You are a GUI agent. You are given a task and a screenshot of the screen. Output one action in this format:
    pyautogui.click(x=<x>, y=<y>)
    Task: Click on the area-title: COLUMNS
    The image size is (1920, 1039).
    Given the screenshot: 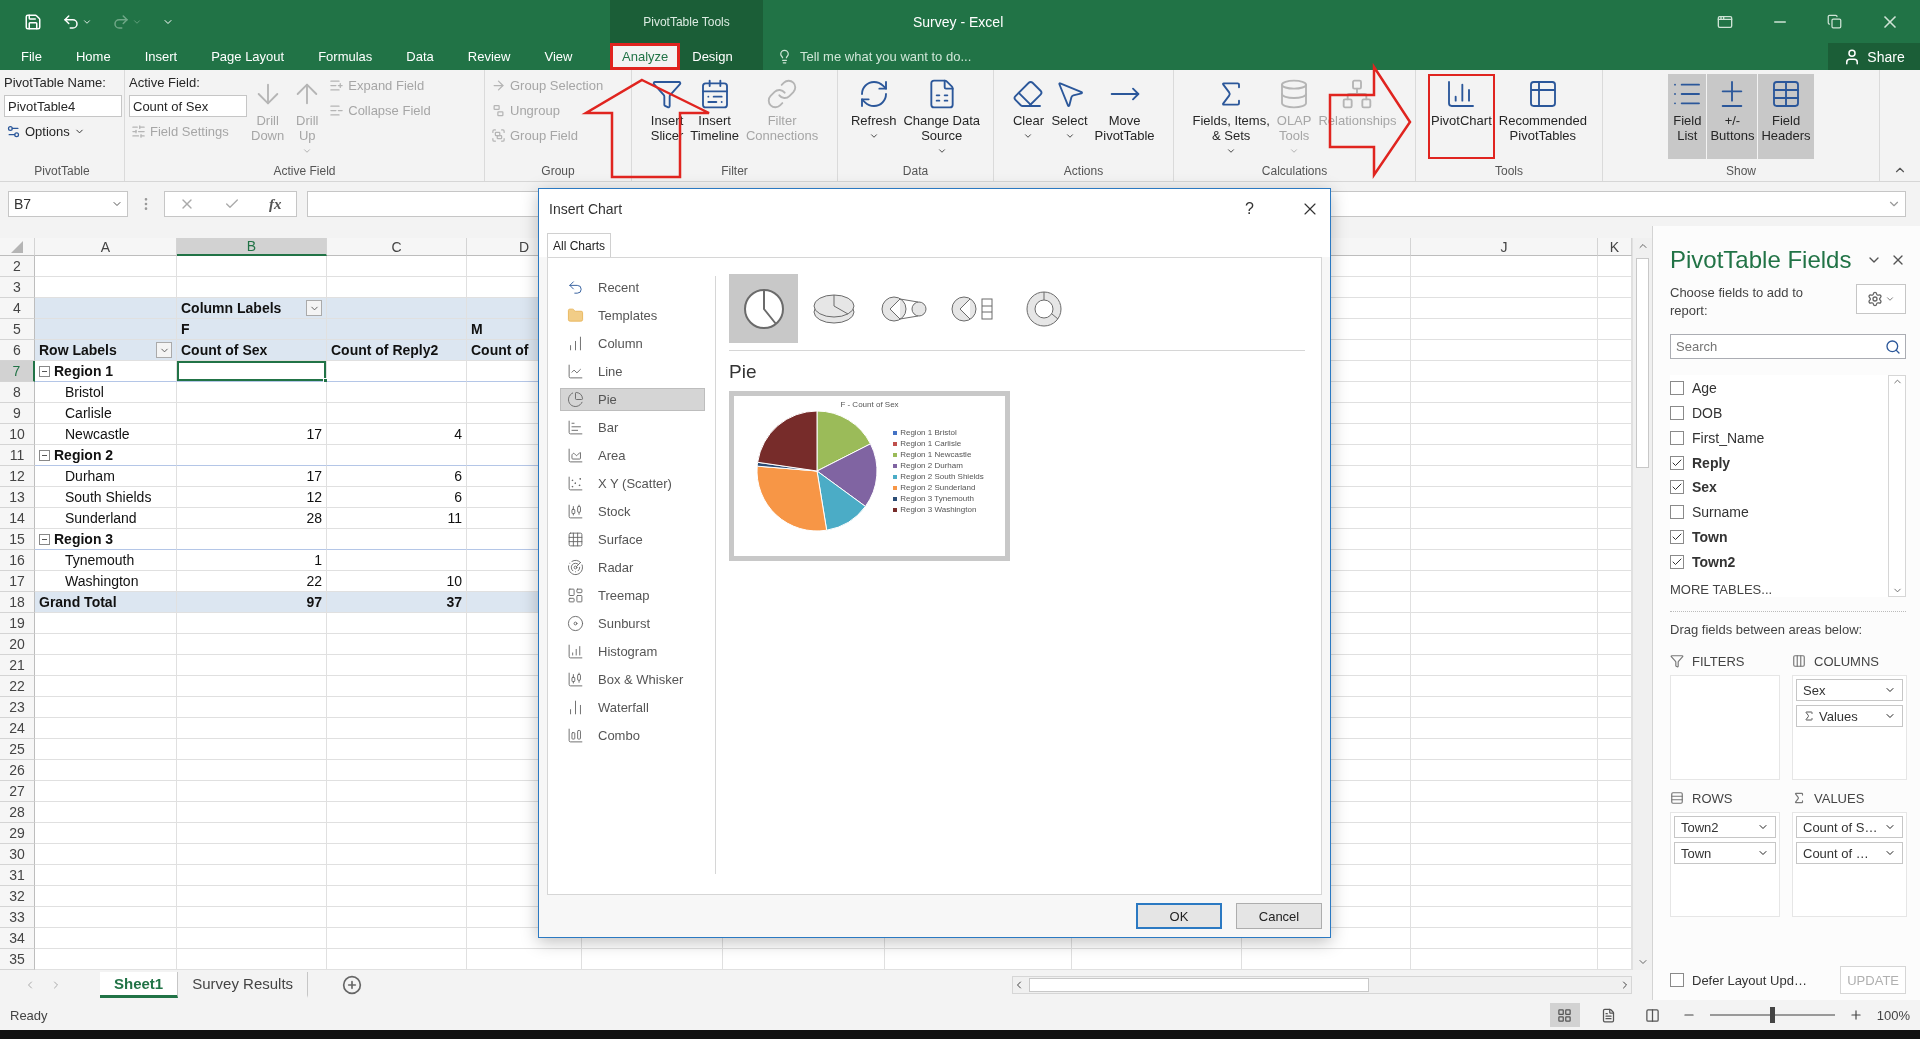 What is the action you would take?
    pyautogui.click(x=1846, y=661)
    